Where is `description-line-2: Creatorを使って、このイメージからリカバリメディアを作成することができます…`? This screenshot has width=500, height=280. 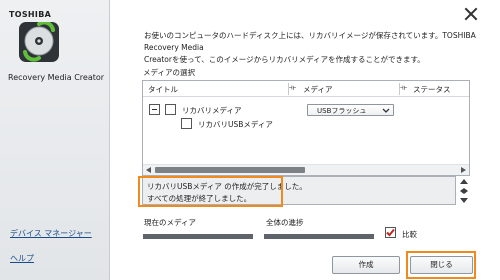 description-line-2: Creatorを使って、このイメージからリカバリメディアを作成することができます… is located at coordinates (284, 59).